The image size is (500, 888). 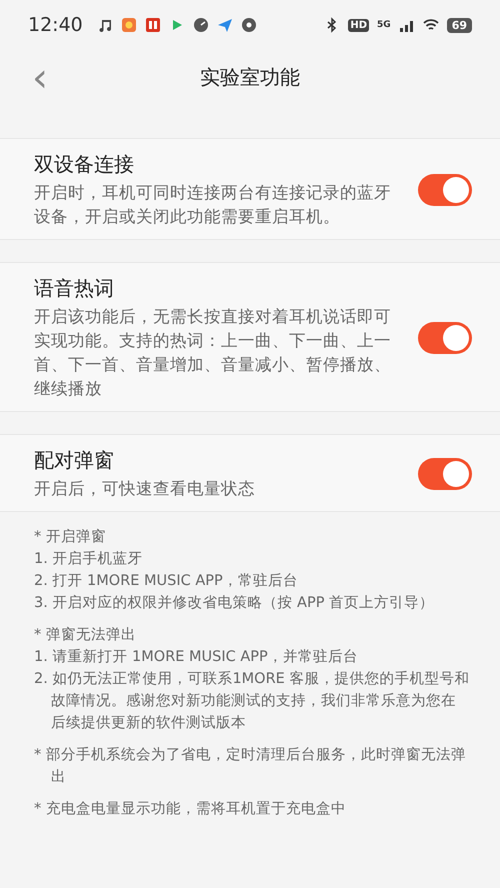 What do you see at coordinates (84, 164) in the screenshot?
I see `feature-title: 双设备连接` at bounding box center [84, 164].